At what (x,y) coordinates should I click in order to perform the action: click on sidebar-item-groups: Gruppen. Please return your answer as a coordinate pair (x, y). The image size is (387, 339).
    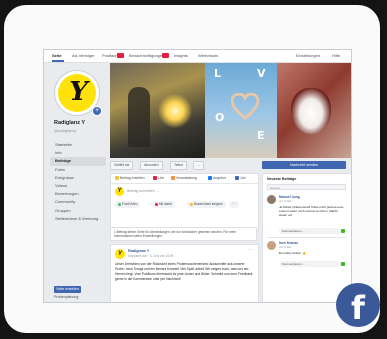
    Looking at the image, I should click on (78, 211).